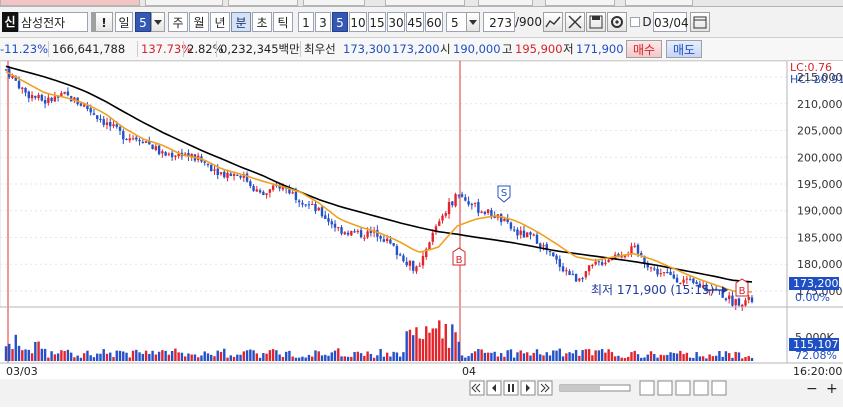 This screenshot has height=410, width=843. Describe the element at coordinates (742, 291) in the screenshot. I see `marker-b2-label: B` at that location.